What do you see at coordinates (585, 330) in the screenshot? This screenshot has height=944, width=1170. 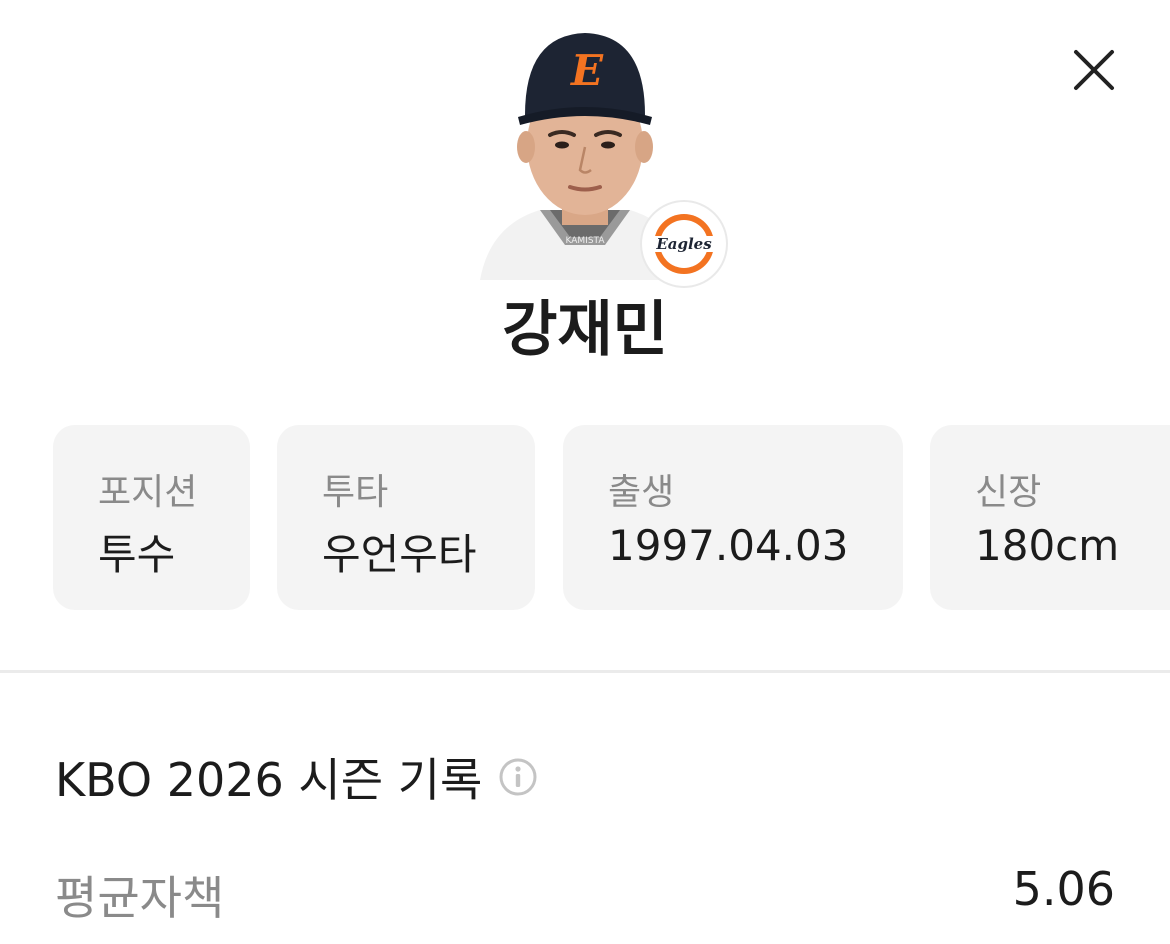 I see `player-name: 강재민` at bounding box center [585, 330].